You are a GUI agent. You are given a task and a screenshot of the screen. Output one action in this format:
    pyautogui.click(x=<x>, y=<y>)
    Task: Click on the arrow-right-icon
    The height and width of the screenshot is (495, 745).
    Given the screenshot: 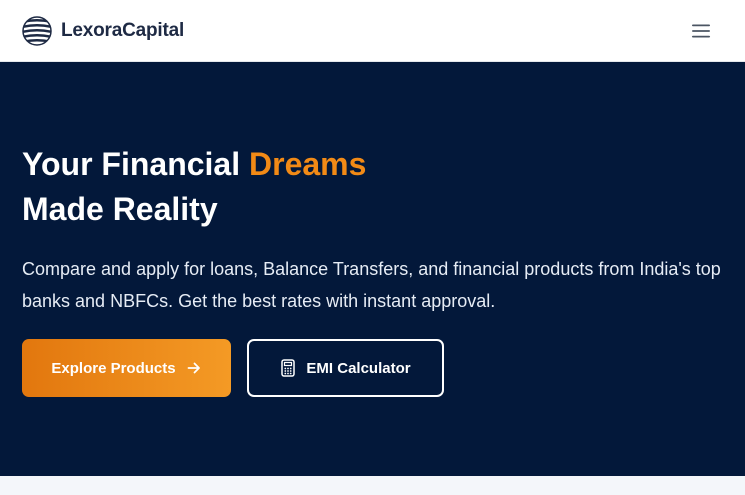 What is the action you would take?
    pyautogui.click(x=194, y=368)
    